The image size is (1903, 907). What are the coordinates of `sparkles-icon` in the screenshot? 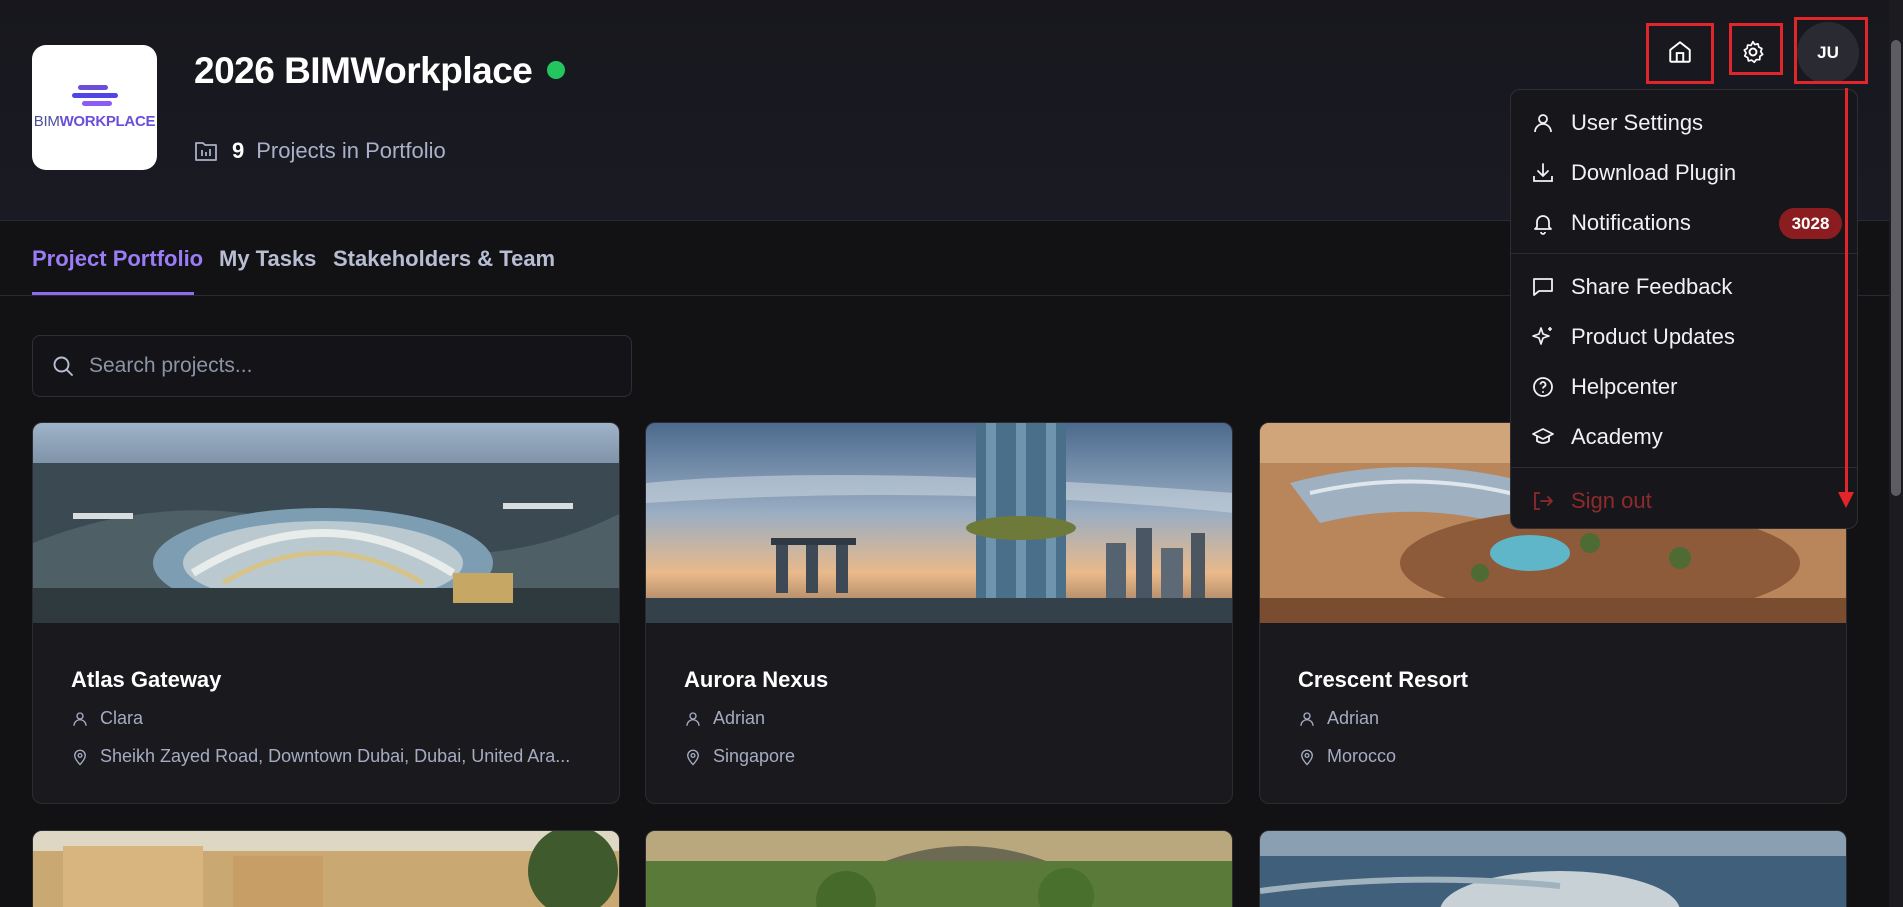 It's located at (1542, 336).